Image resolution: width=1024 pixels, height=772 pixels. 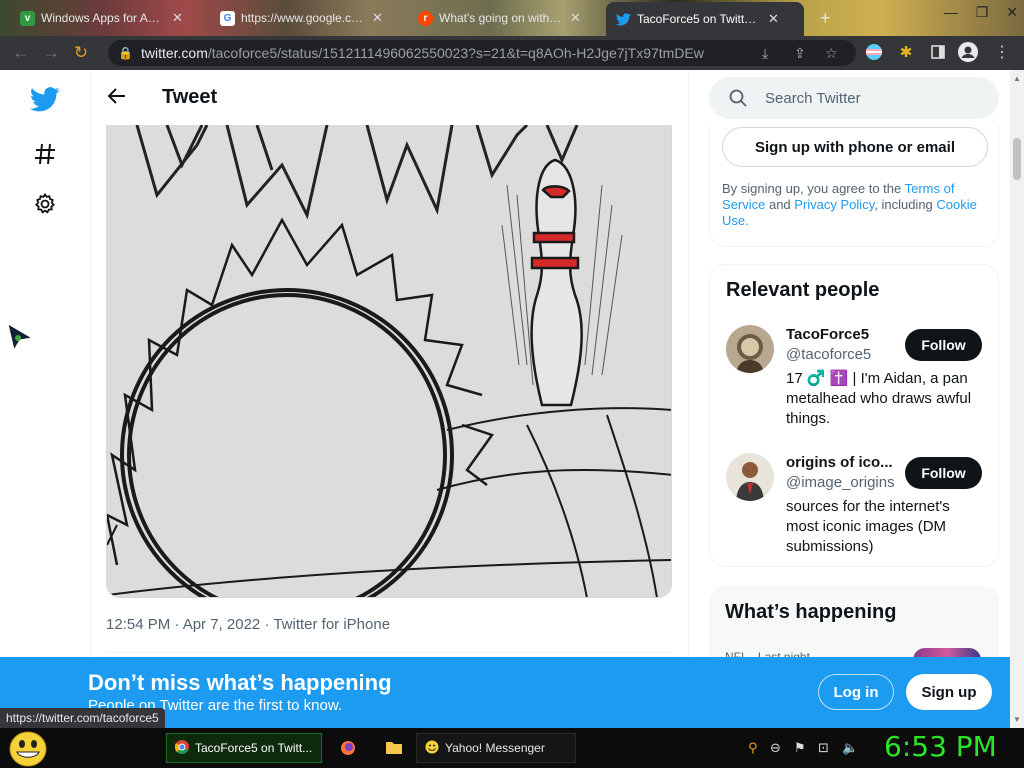 I want to click on new-tab-label: +, so click(x=825, y=17).